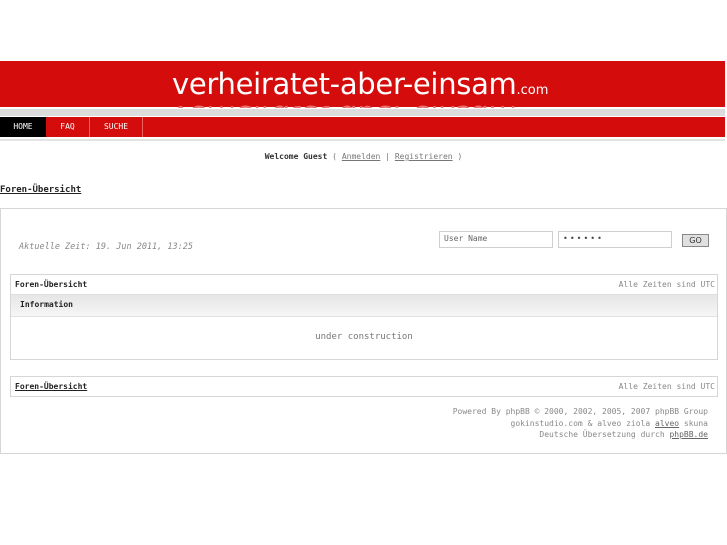 The width and height of the screenshot is (727, 545). I want to click on go-button: GO, so click(695, 240).